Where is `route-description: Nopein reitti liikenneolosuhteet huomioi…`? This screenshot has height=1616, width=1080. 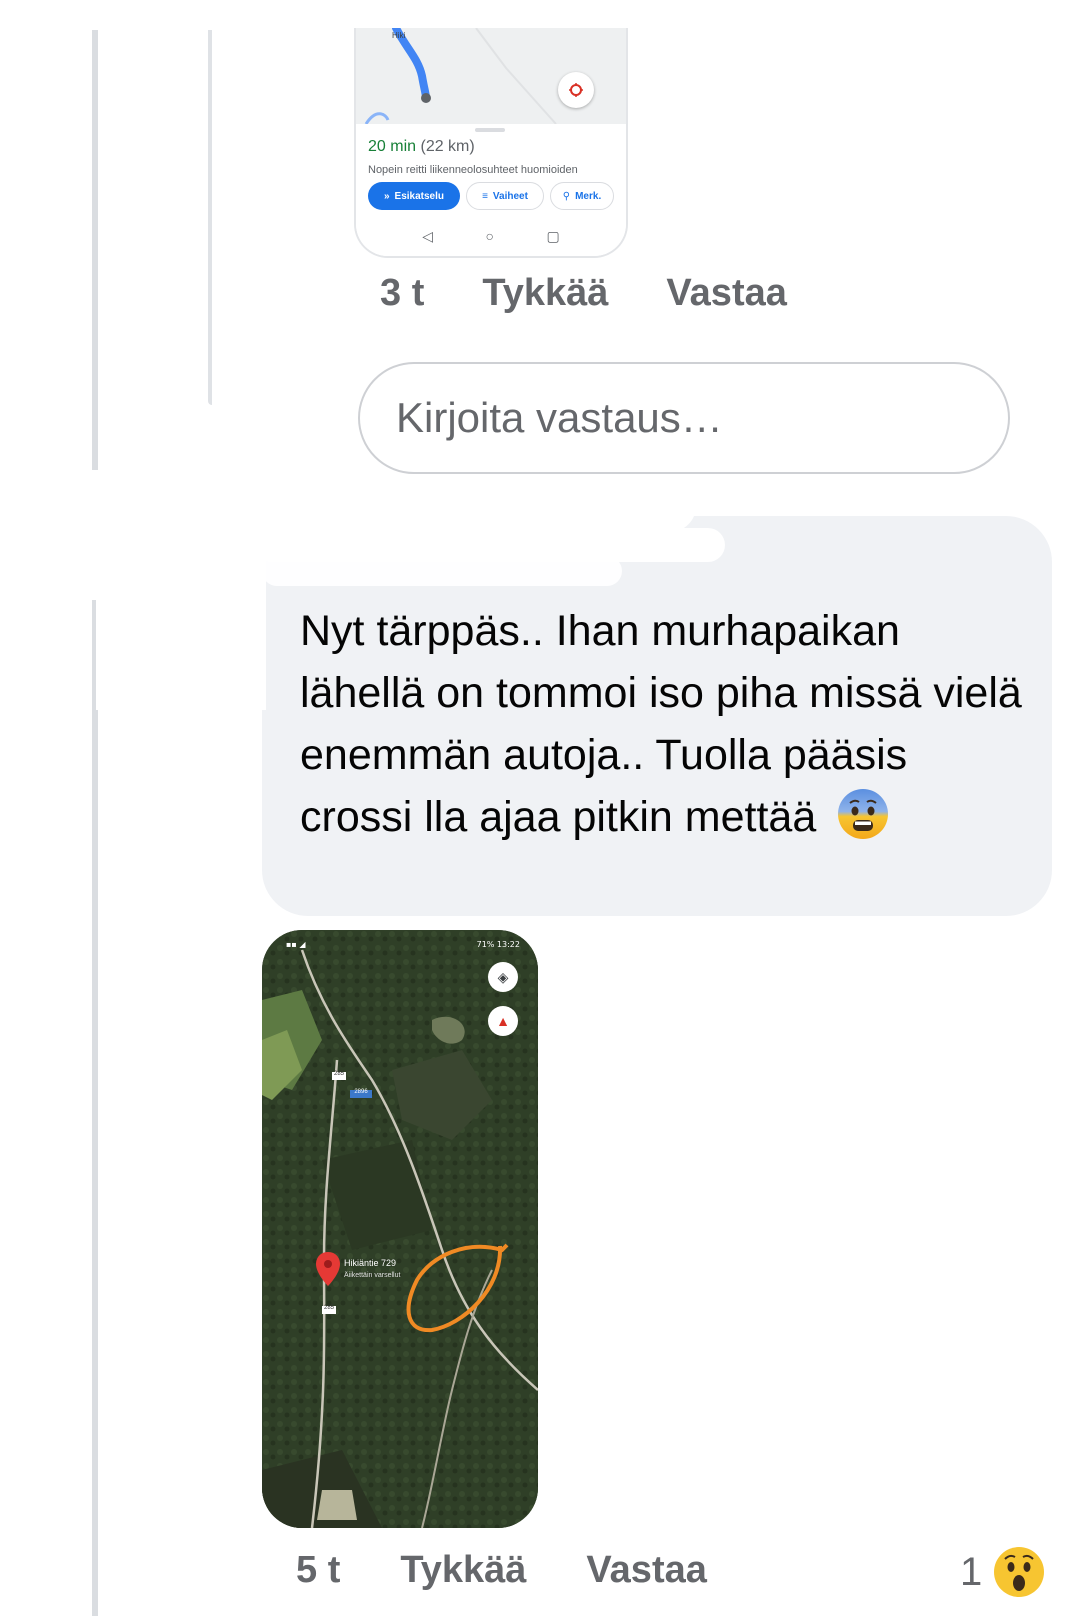 route-description: Nopein reitti liikenneolosuhteet huomioi… is located at coordinates (473, 170).